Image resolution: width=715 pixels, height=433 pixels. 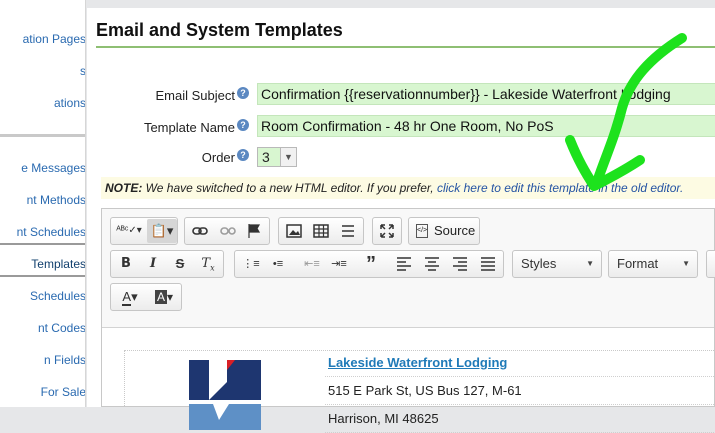 I want to click on blockquote-icon: ”, so click(x=371, y=264).